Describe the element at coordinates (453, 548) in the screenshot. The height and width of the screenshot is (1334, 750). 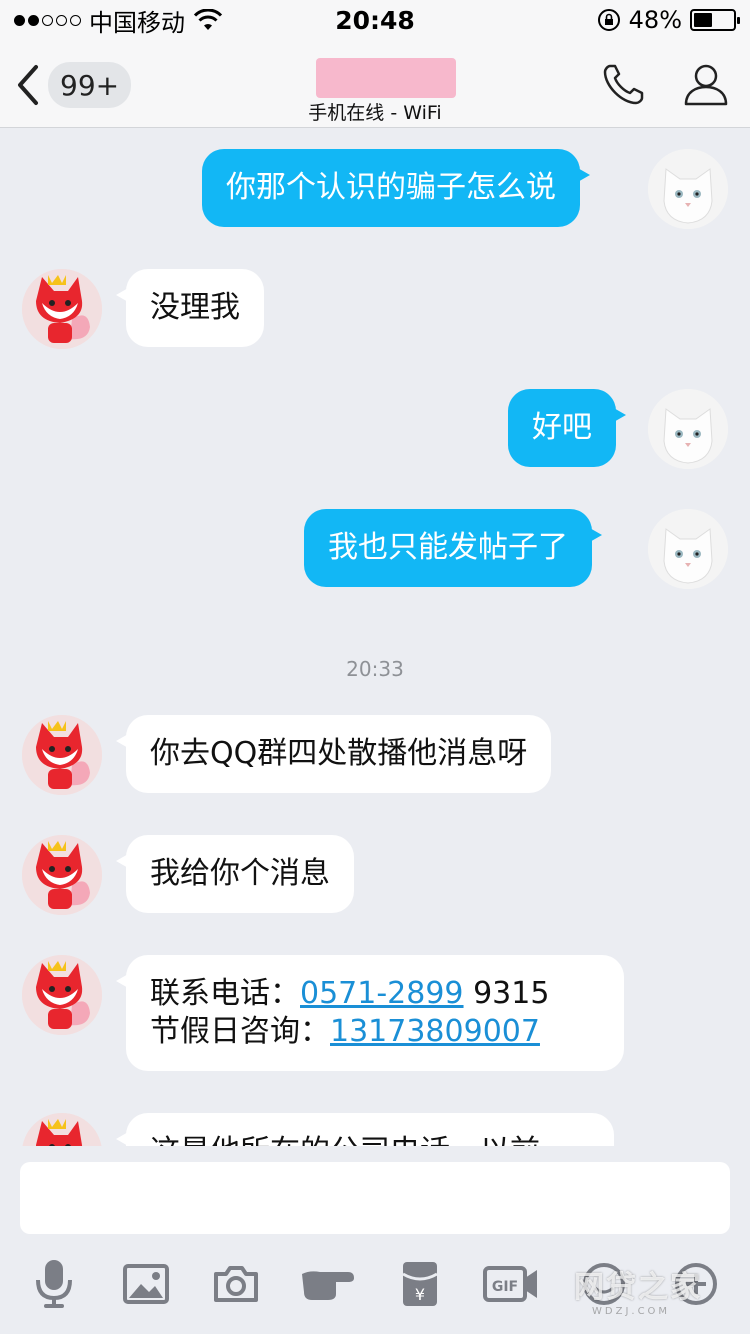
I see `message-bubble-outgoing: 我也只能发帖子了` at that location.